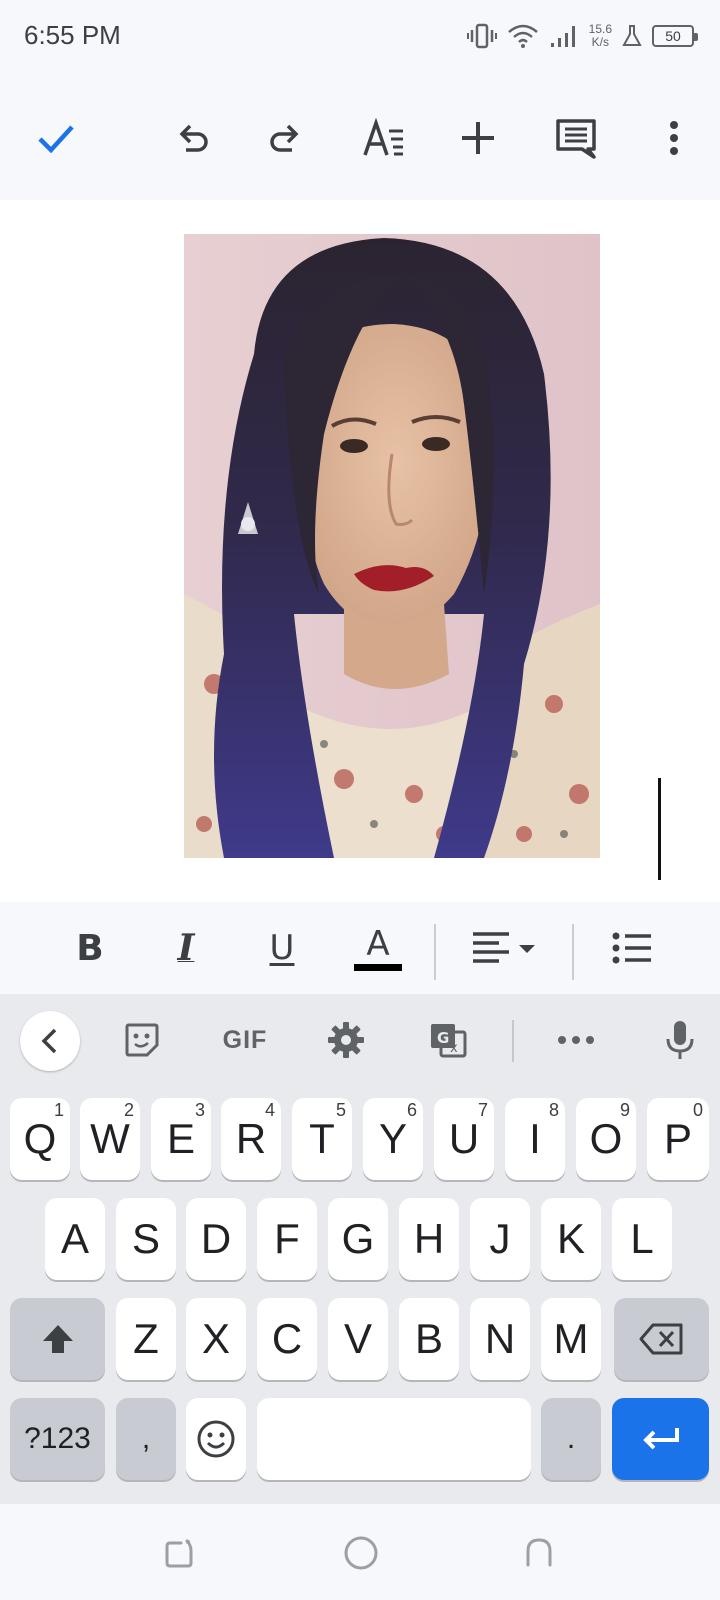 This screenshot has height=1600, width=720. I want to click on key-r: R4, so click(251, 1139).